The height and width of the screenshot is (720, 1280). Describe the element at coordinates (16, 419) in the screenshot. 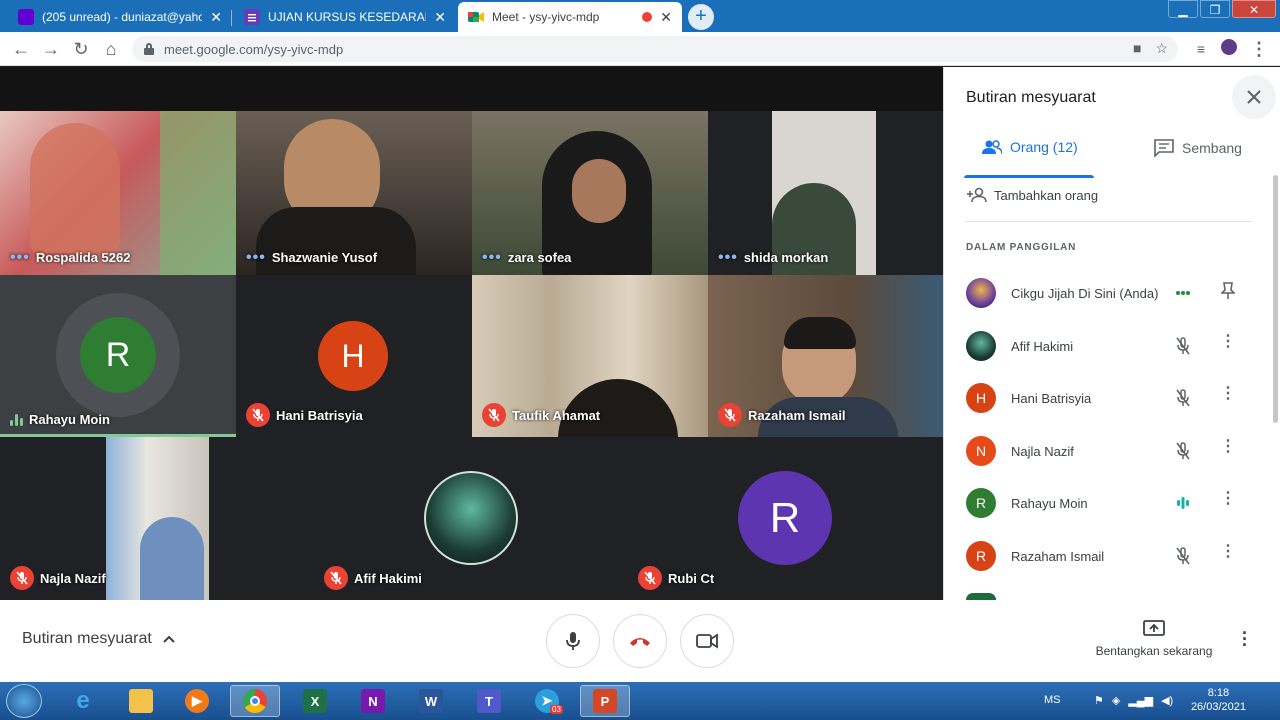

I see `speaking-indicator-icon` at that location.